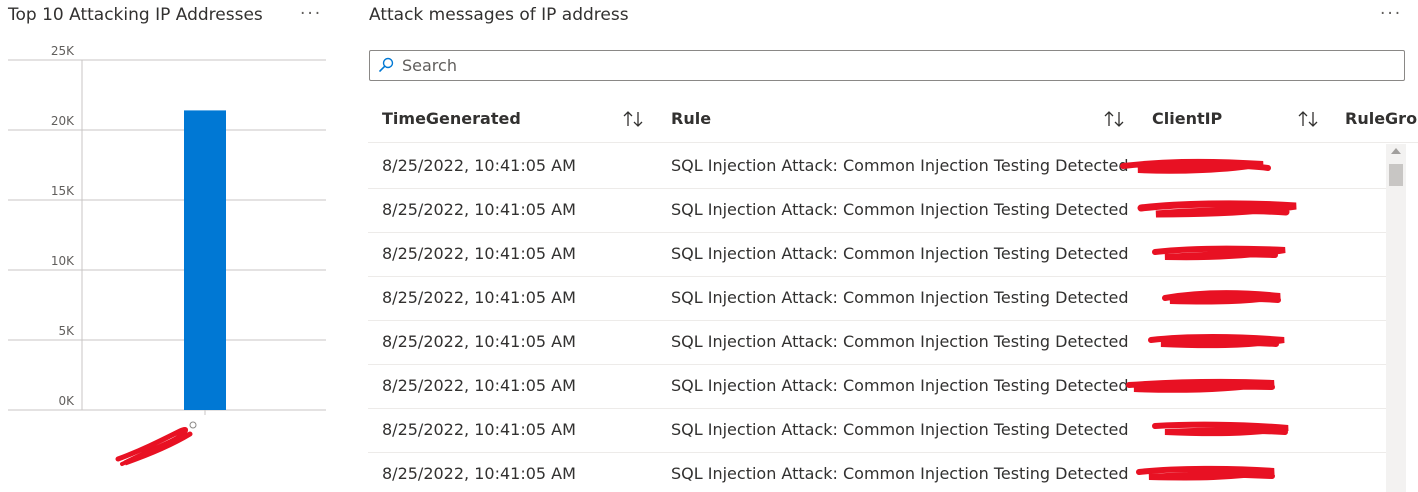 This screenshot has width=1418, height=492. Describe the element at coordinates (63, 191) in the screenshot. I see `y-tick-label: 15K` at that location.